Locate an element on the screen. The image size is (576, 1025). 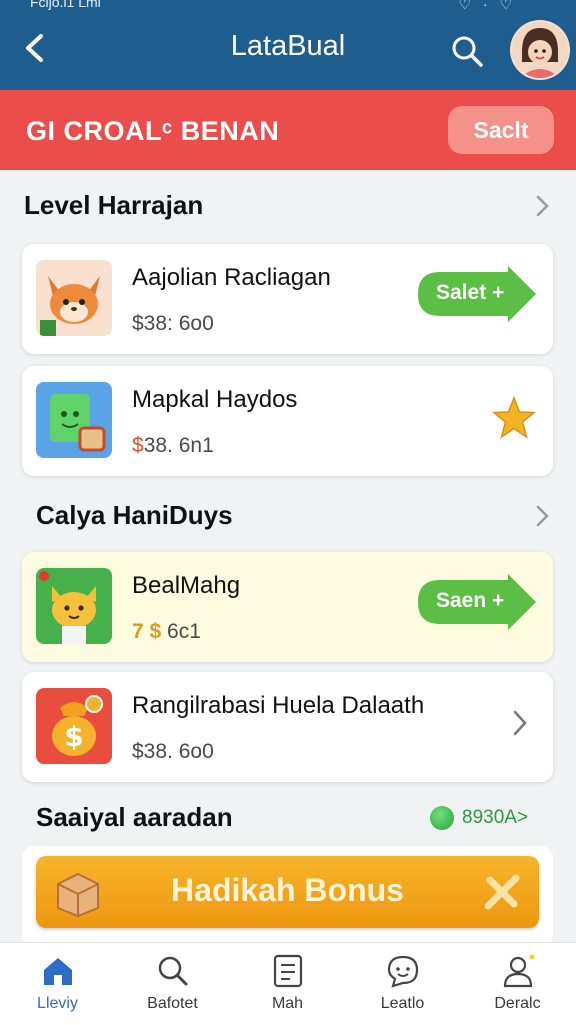
save-button: Saen + is located at coordinates (477, 602).